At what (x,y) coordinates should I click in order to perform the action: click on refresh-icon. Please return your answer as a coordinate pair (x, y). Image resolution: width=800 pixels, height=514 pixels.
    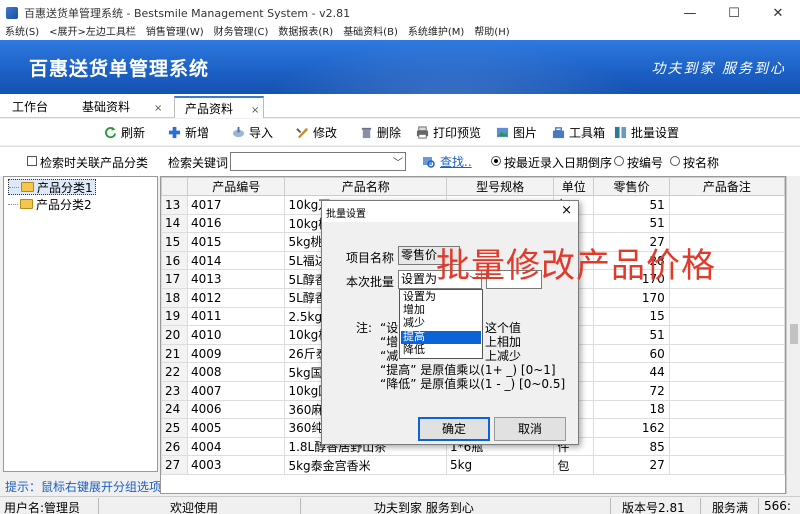
    Looking at the image, I should click on (111, 132).